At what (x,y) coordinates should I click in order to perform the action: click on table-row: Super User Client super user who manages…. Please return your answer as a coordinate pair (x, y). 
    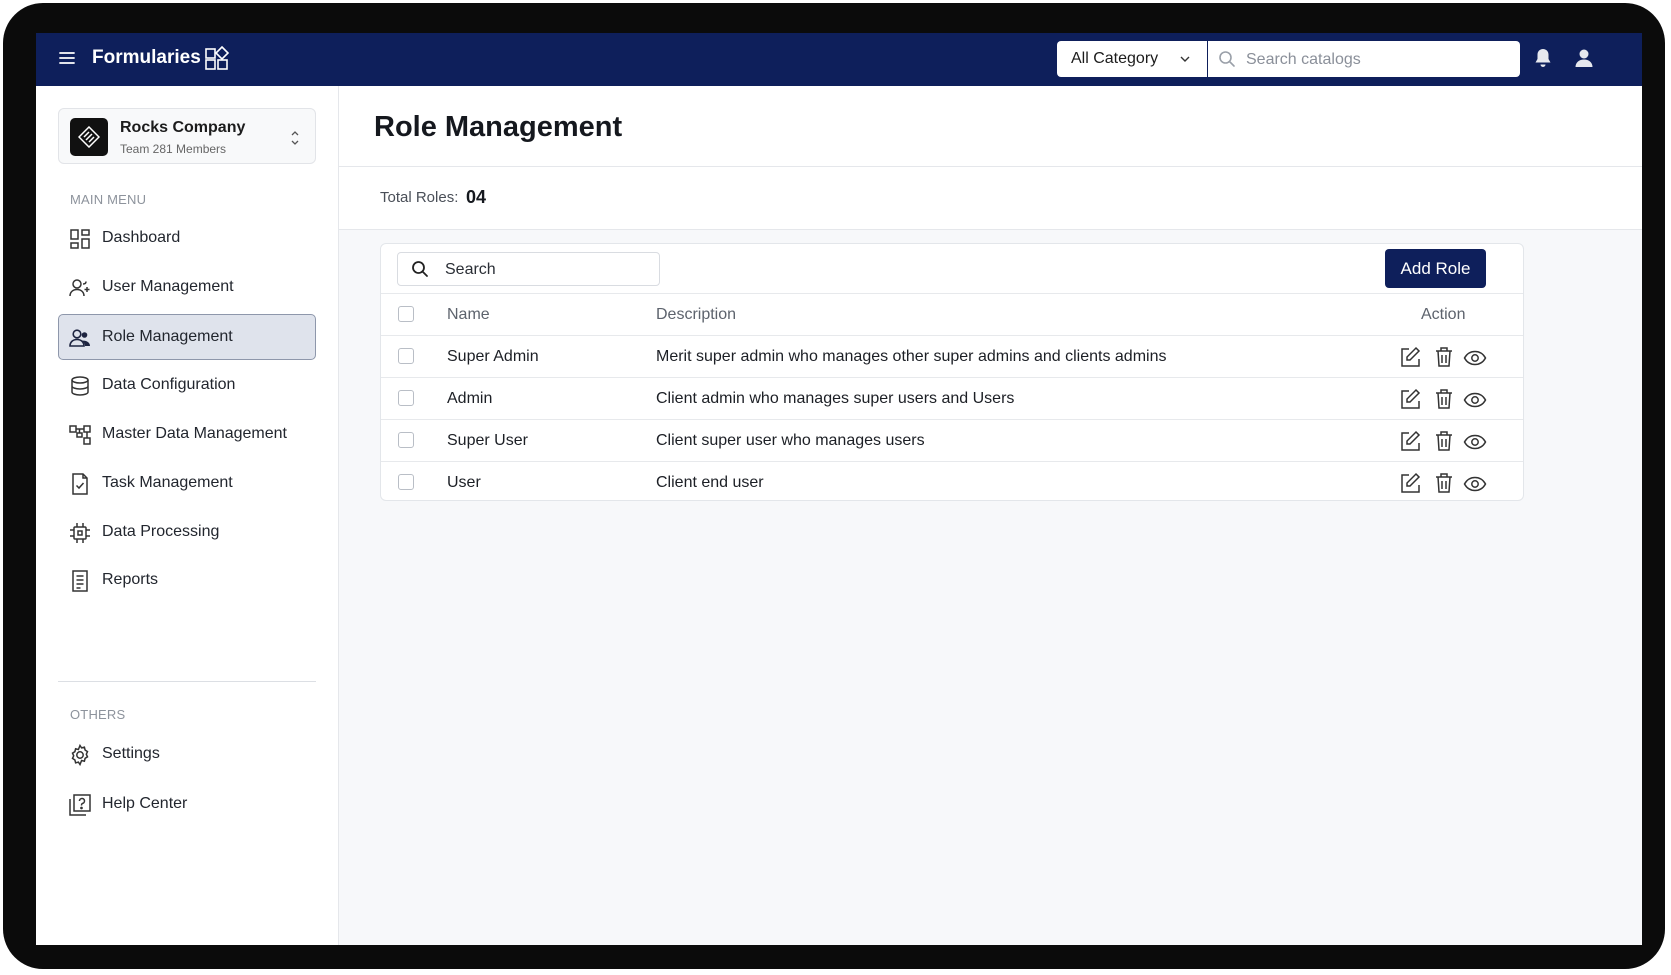
    Looking at the image, I should click on (952, 440).